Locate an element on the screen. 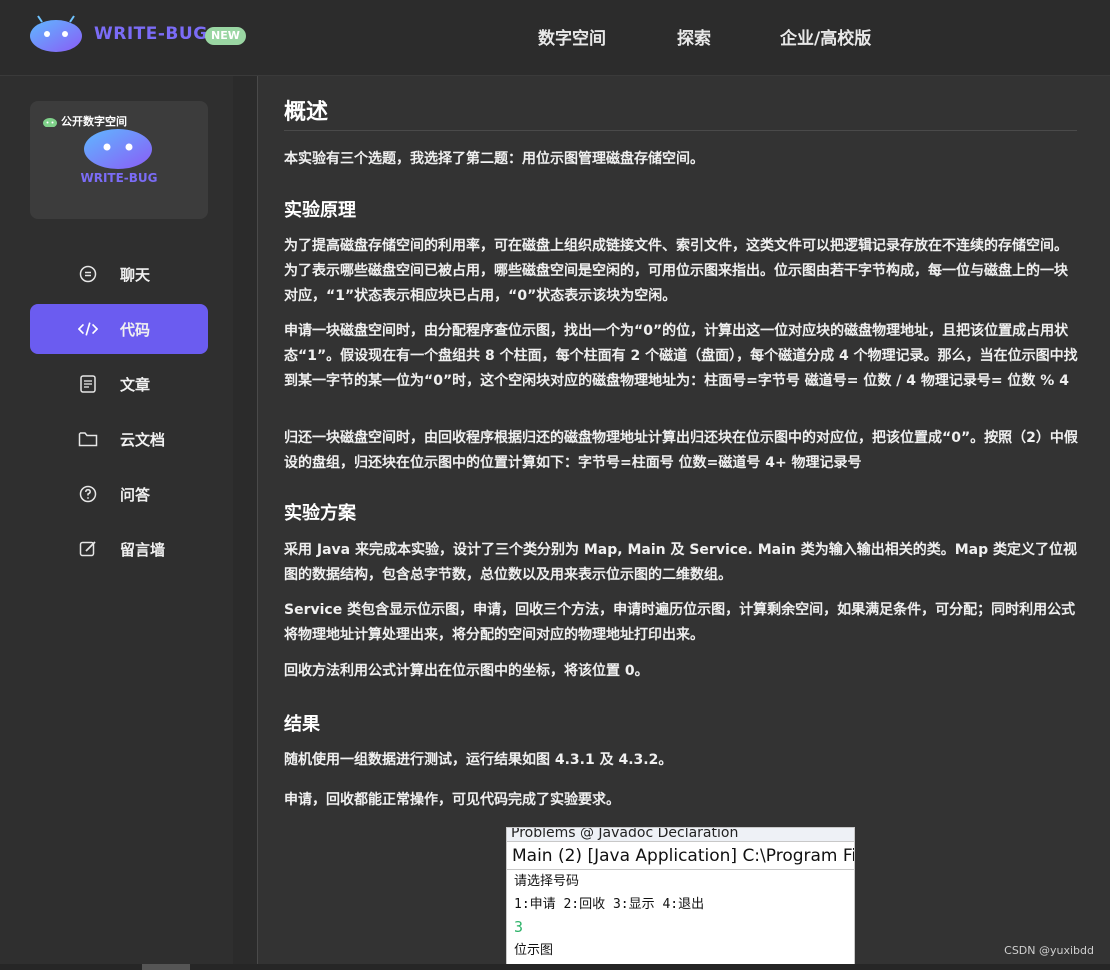  nav-explore: 探索 is located at coordinates (694, 36).